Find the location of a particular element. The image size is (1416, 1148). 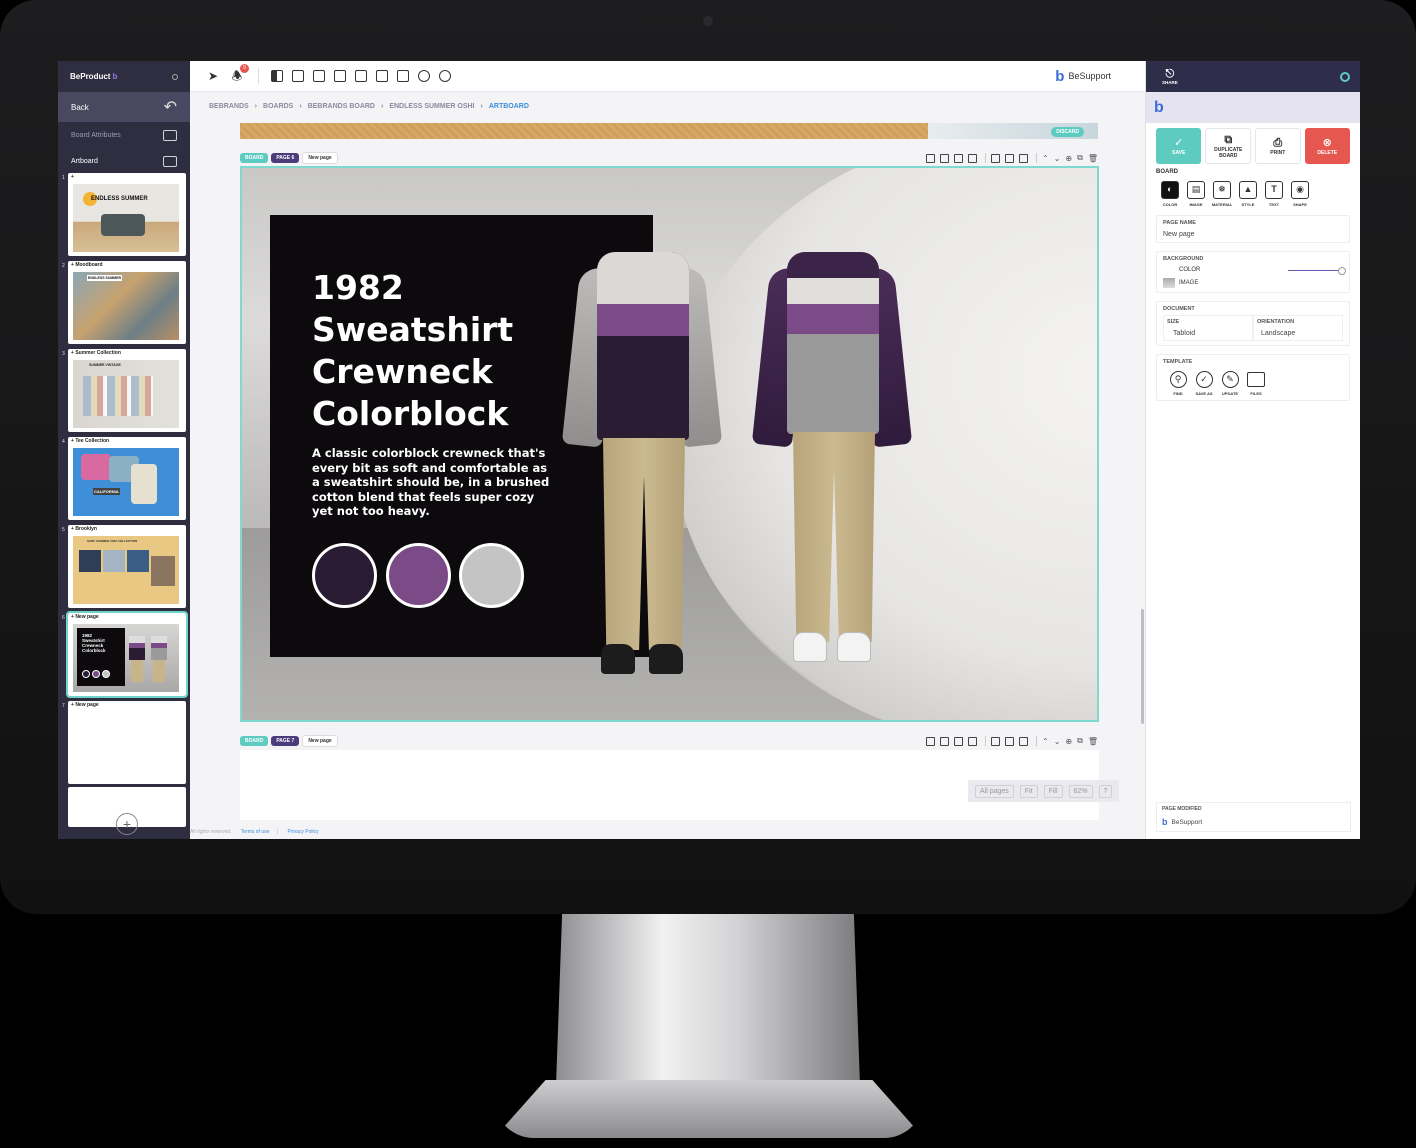

grid-tool-icon is located at coordinates (382, 76).